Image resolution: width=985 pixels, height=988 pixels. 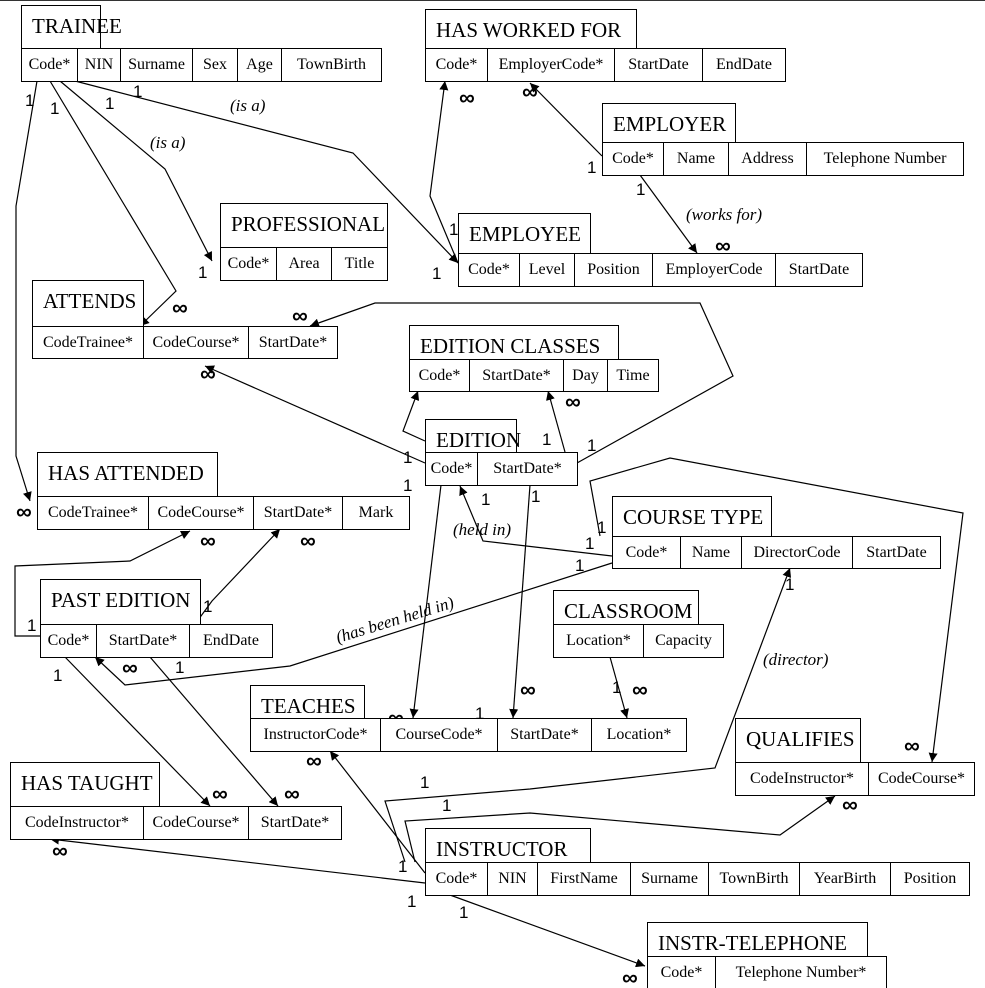 I want to click on attribute-trainee-age: Age, so click(x=259, y=65).